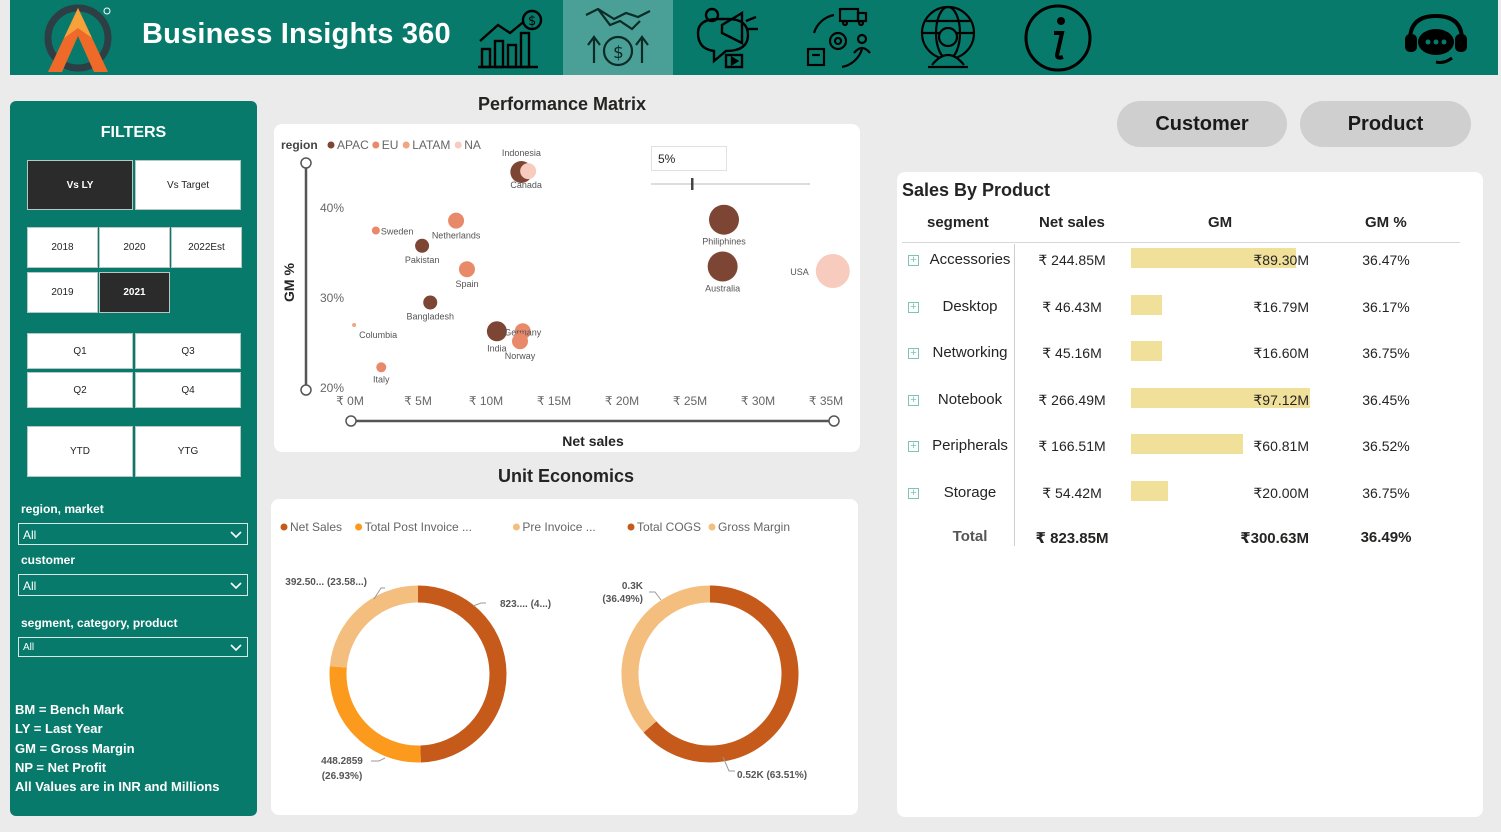  I want to click on note-line: All Values are in INR and Millions, so click(117, 787).